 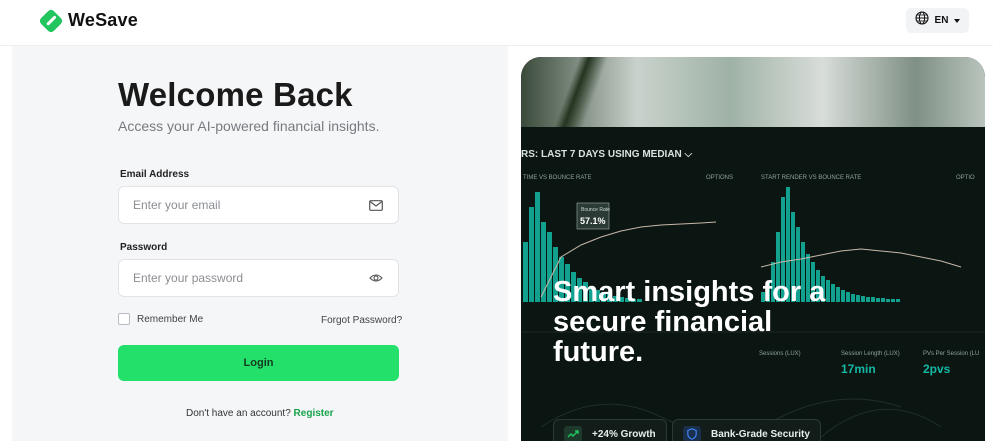 I want to click on security-chip: Bank-Grade Security, so click(x=746, y=430).